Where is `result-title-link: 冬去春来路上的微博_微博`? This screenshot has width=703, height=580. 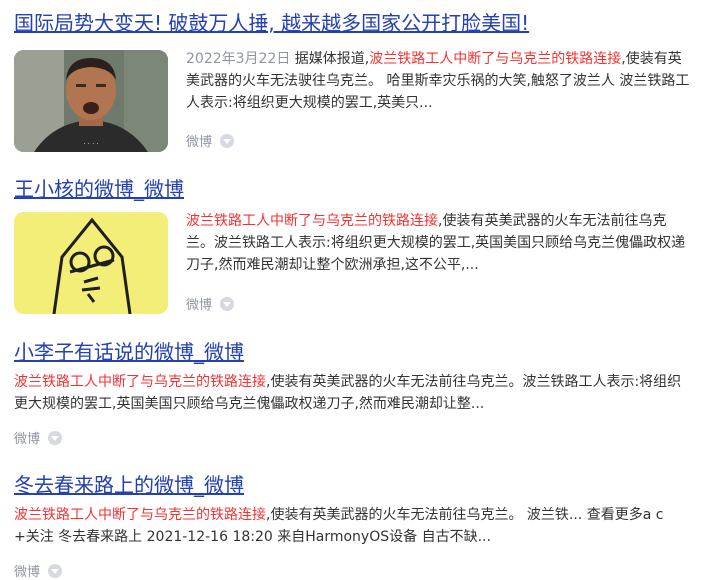 result-title-link: 冬去春来路上的微博_微博 is located at coordinates (129, 485).